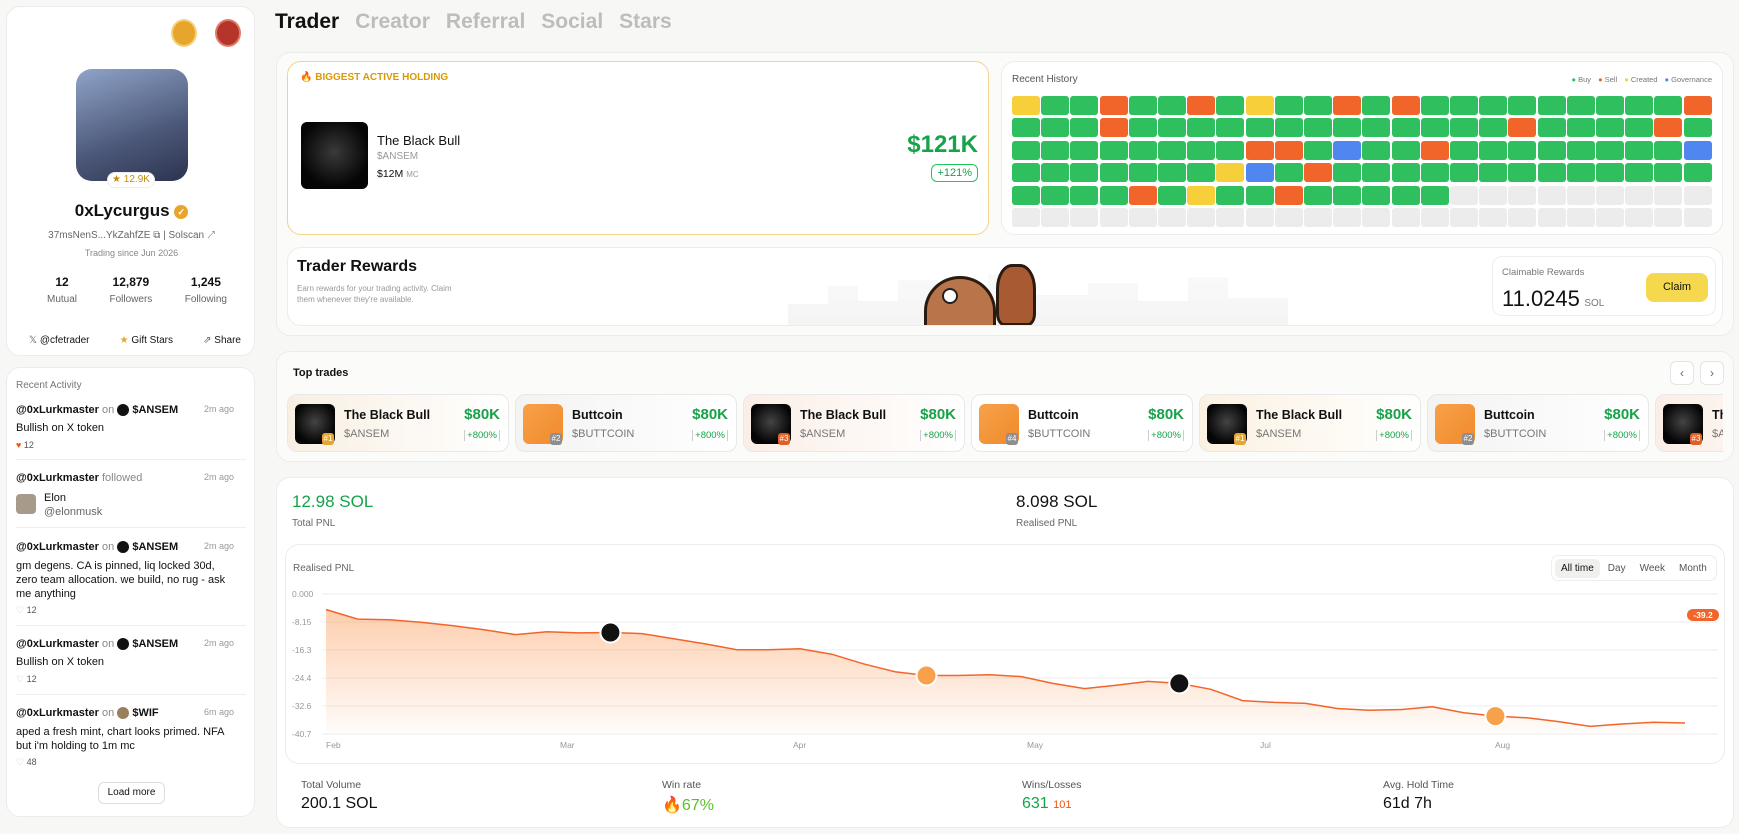 This screenshot has width=1739, height=834. What do you see at coordinates (59, 340) in the screenshot?
I see `twitter-link: 𝕏 @cfetrader` at bounding box center [59, 340].